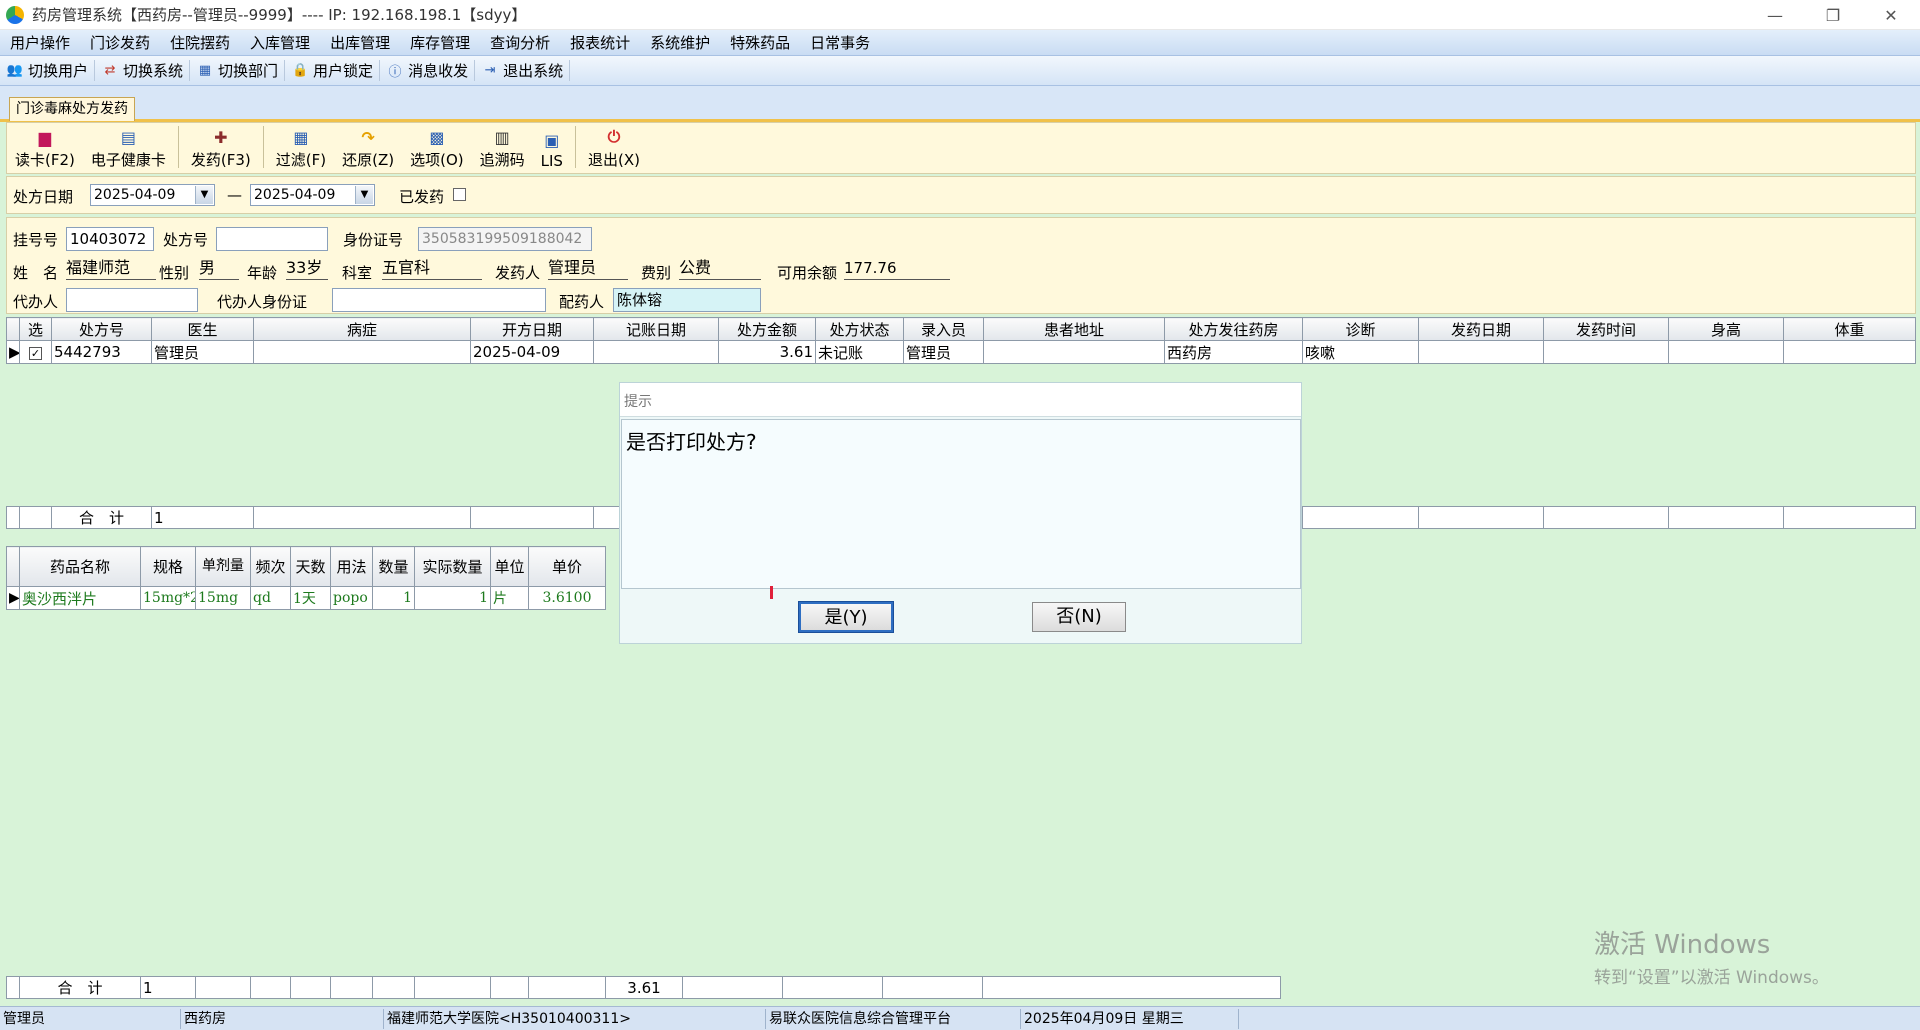  Describe the element at coordinates (270, 566) in the screenshot. I see `col-freq: 频次` at that location.